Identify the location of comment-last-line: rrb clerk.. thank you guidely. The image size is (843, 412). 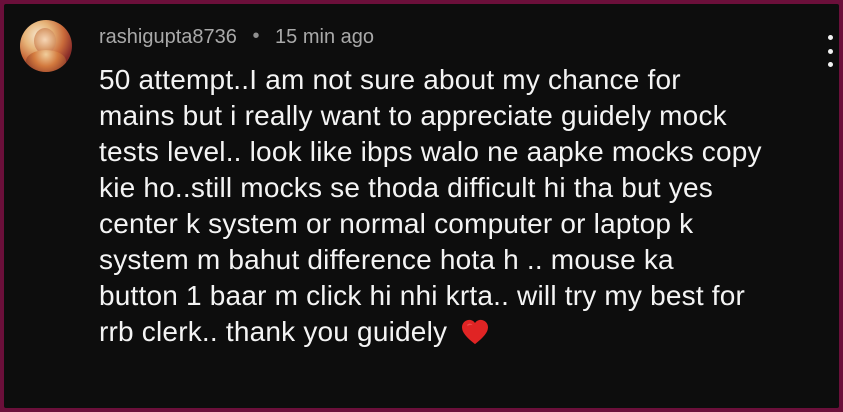
(469, 332).